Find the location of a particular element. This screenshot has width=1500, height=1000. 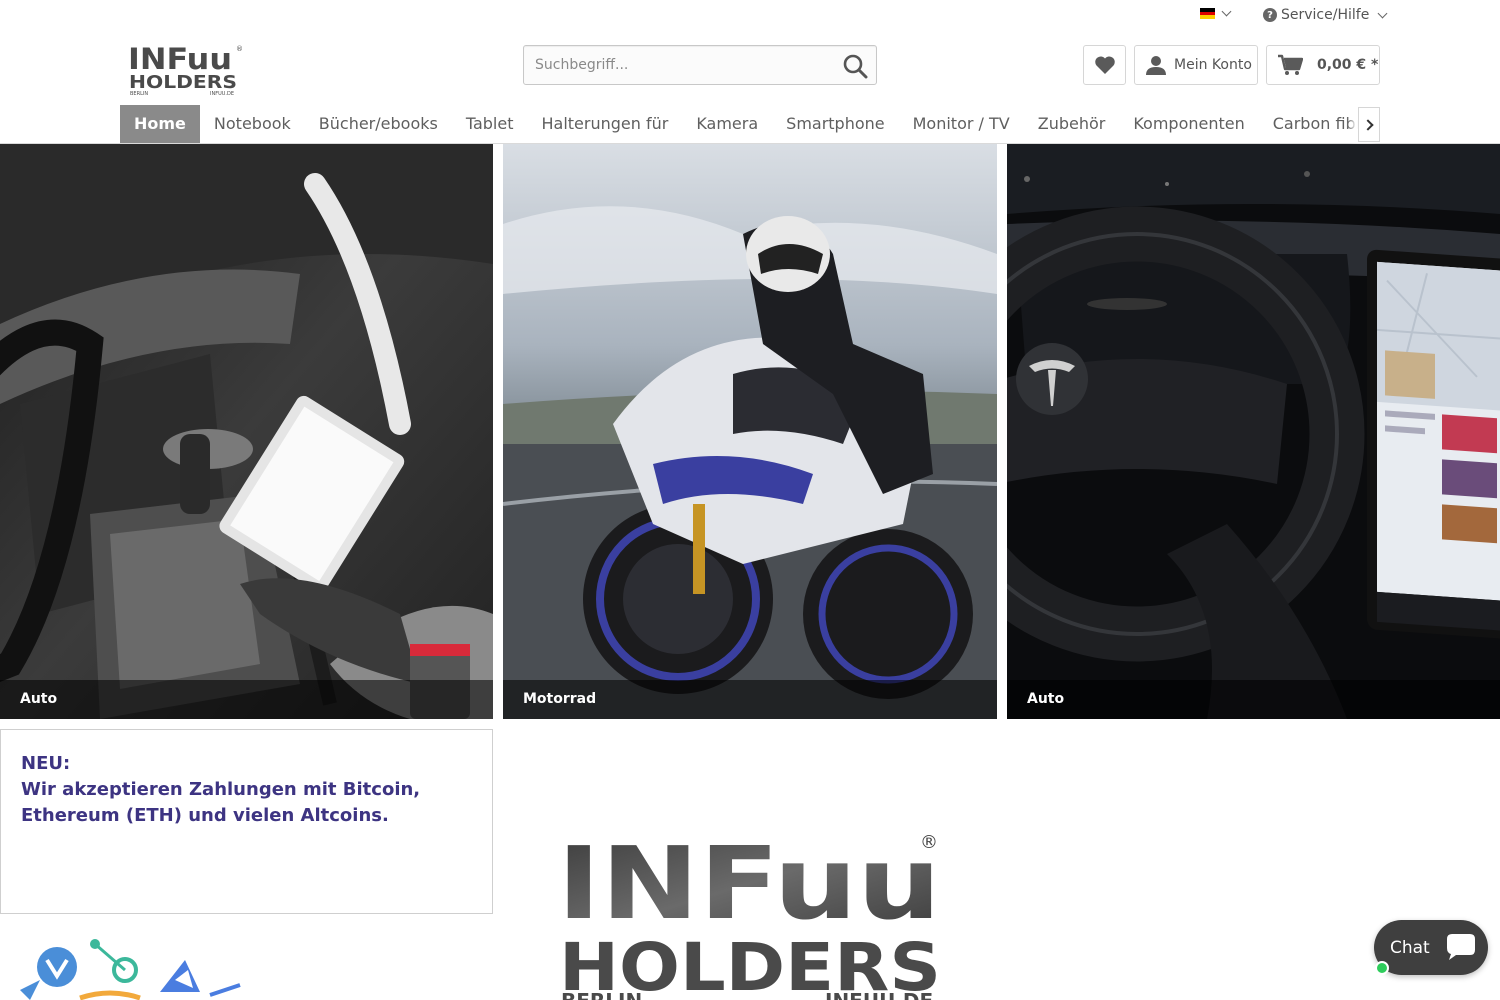

question-icon: ? is located at coordinates (1270, 15).